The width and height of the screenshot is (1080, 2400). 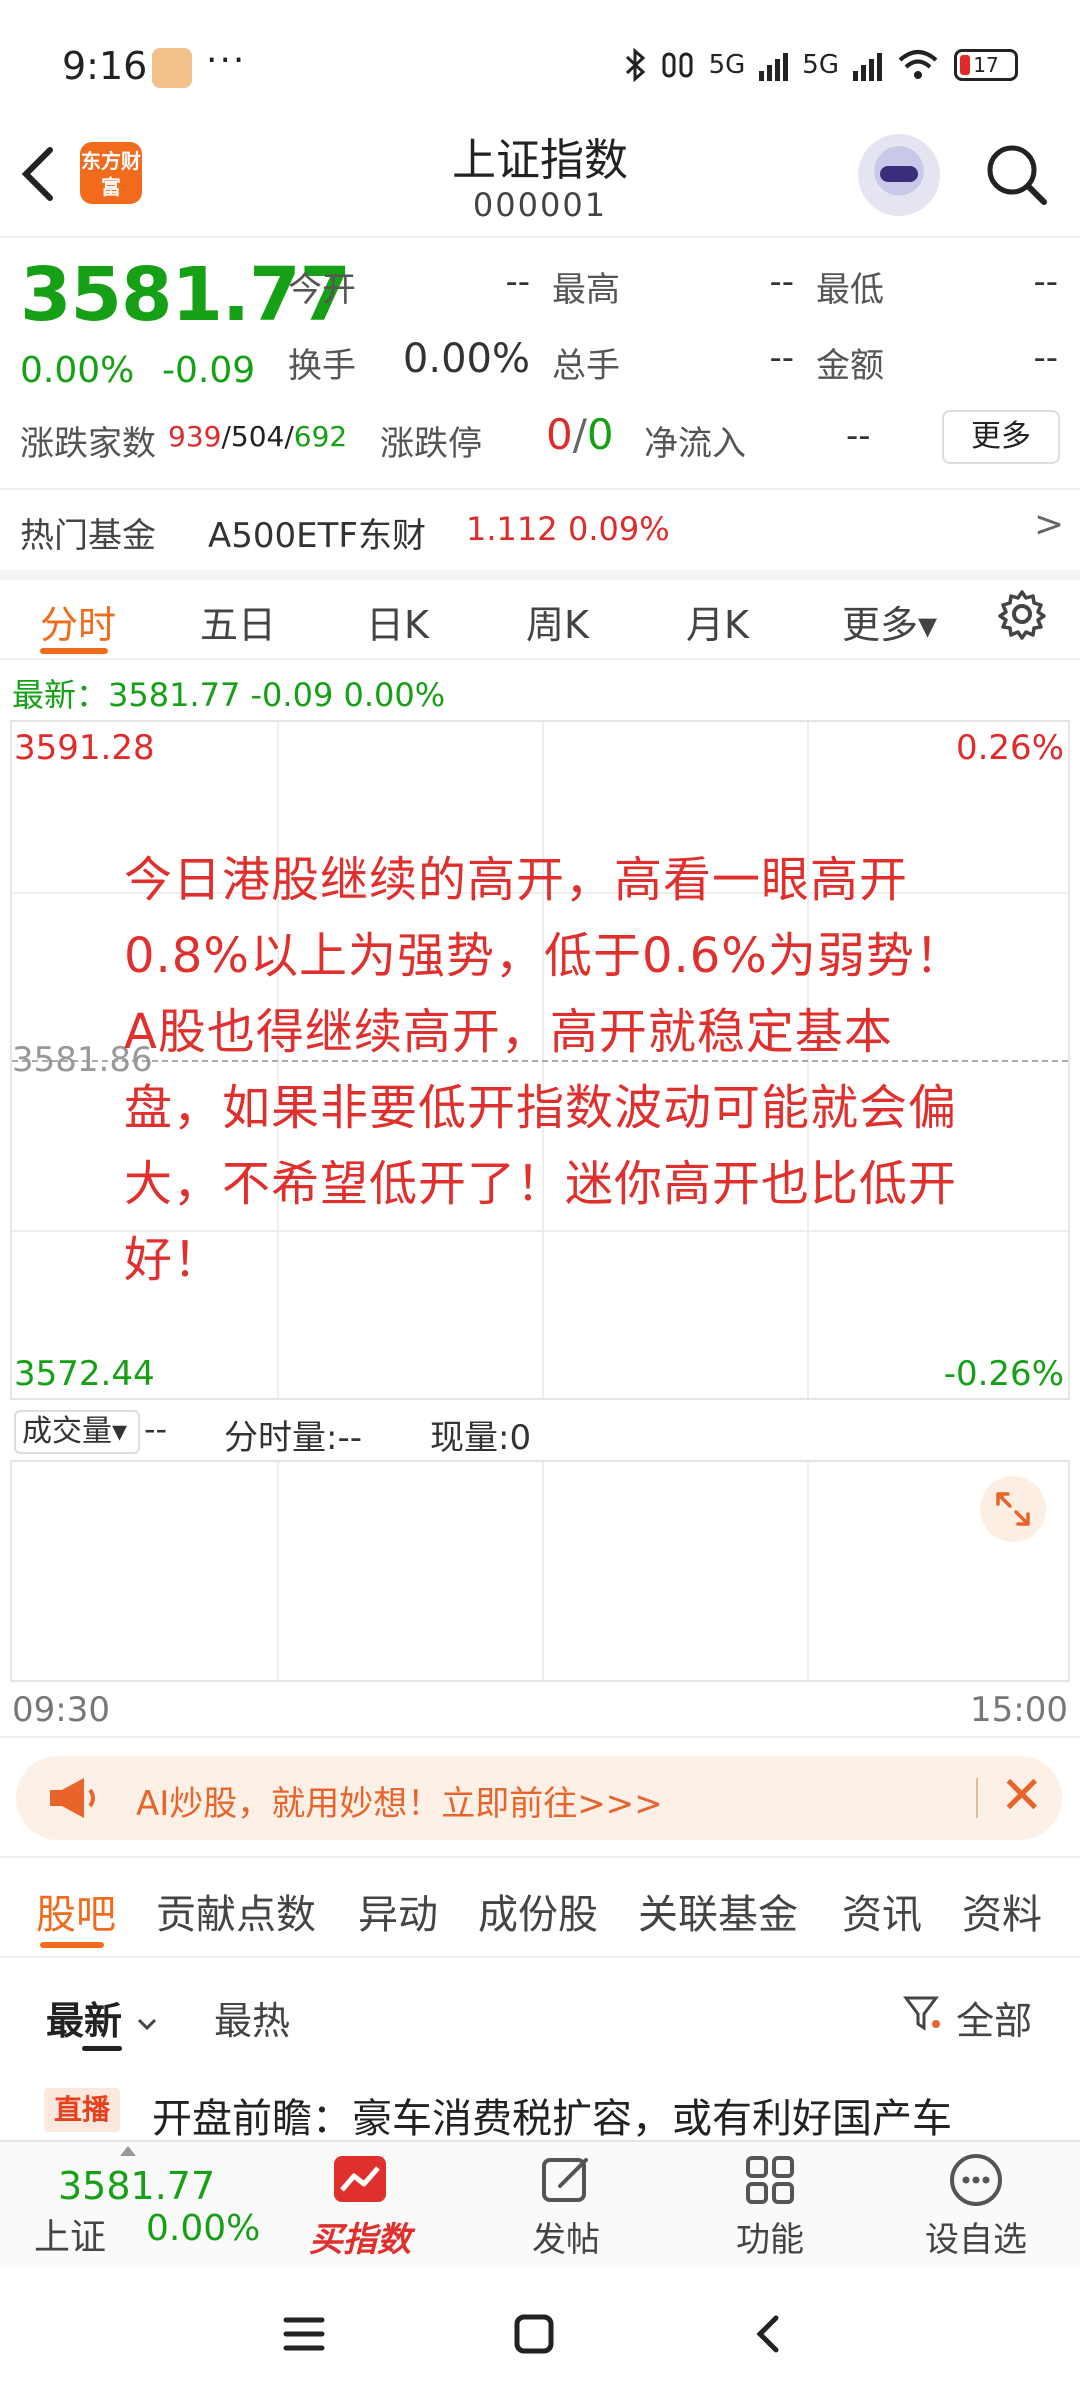 What do you see at coordinates (1022, 614) in the screenshot?
I see `gear-icon` at bounding box center [1022, 614].